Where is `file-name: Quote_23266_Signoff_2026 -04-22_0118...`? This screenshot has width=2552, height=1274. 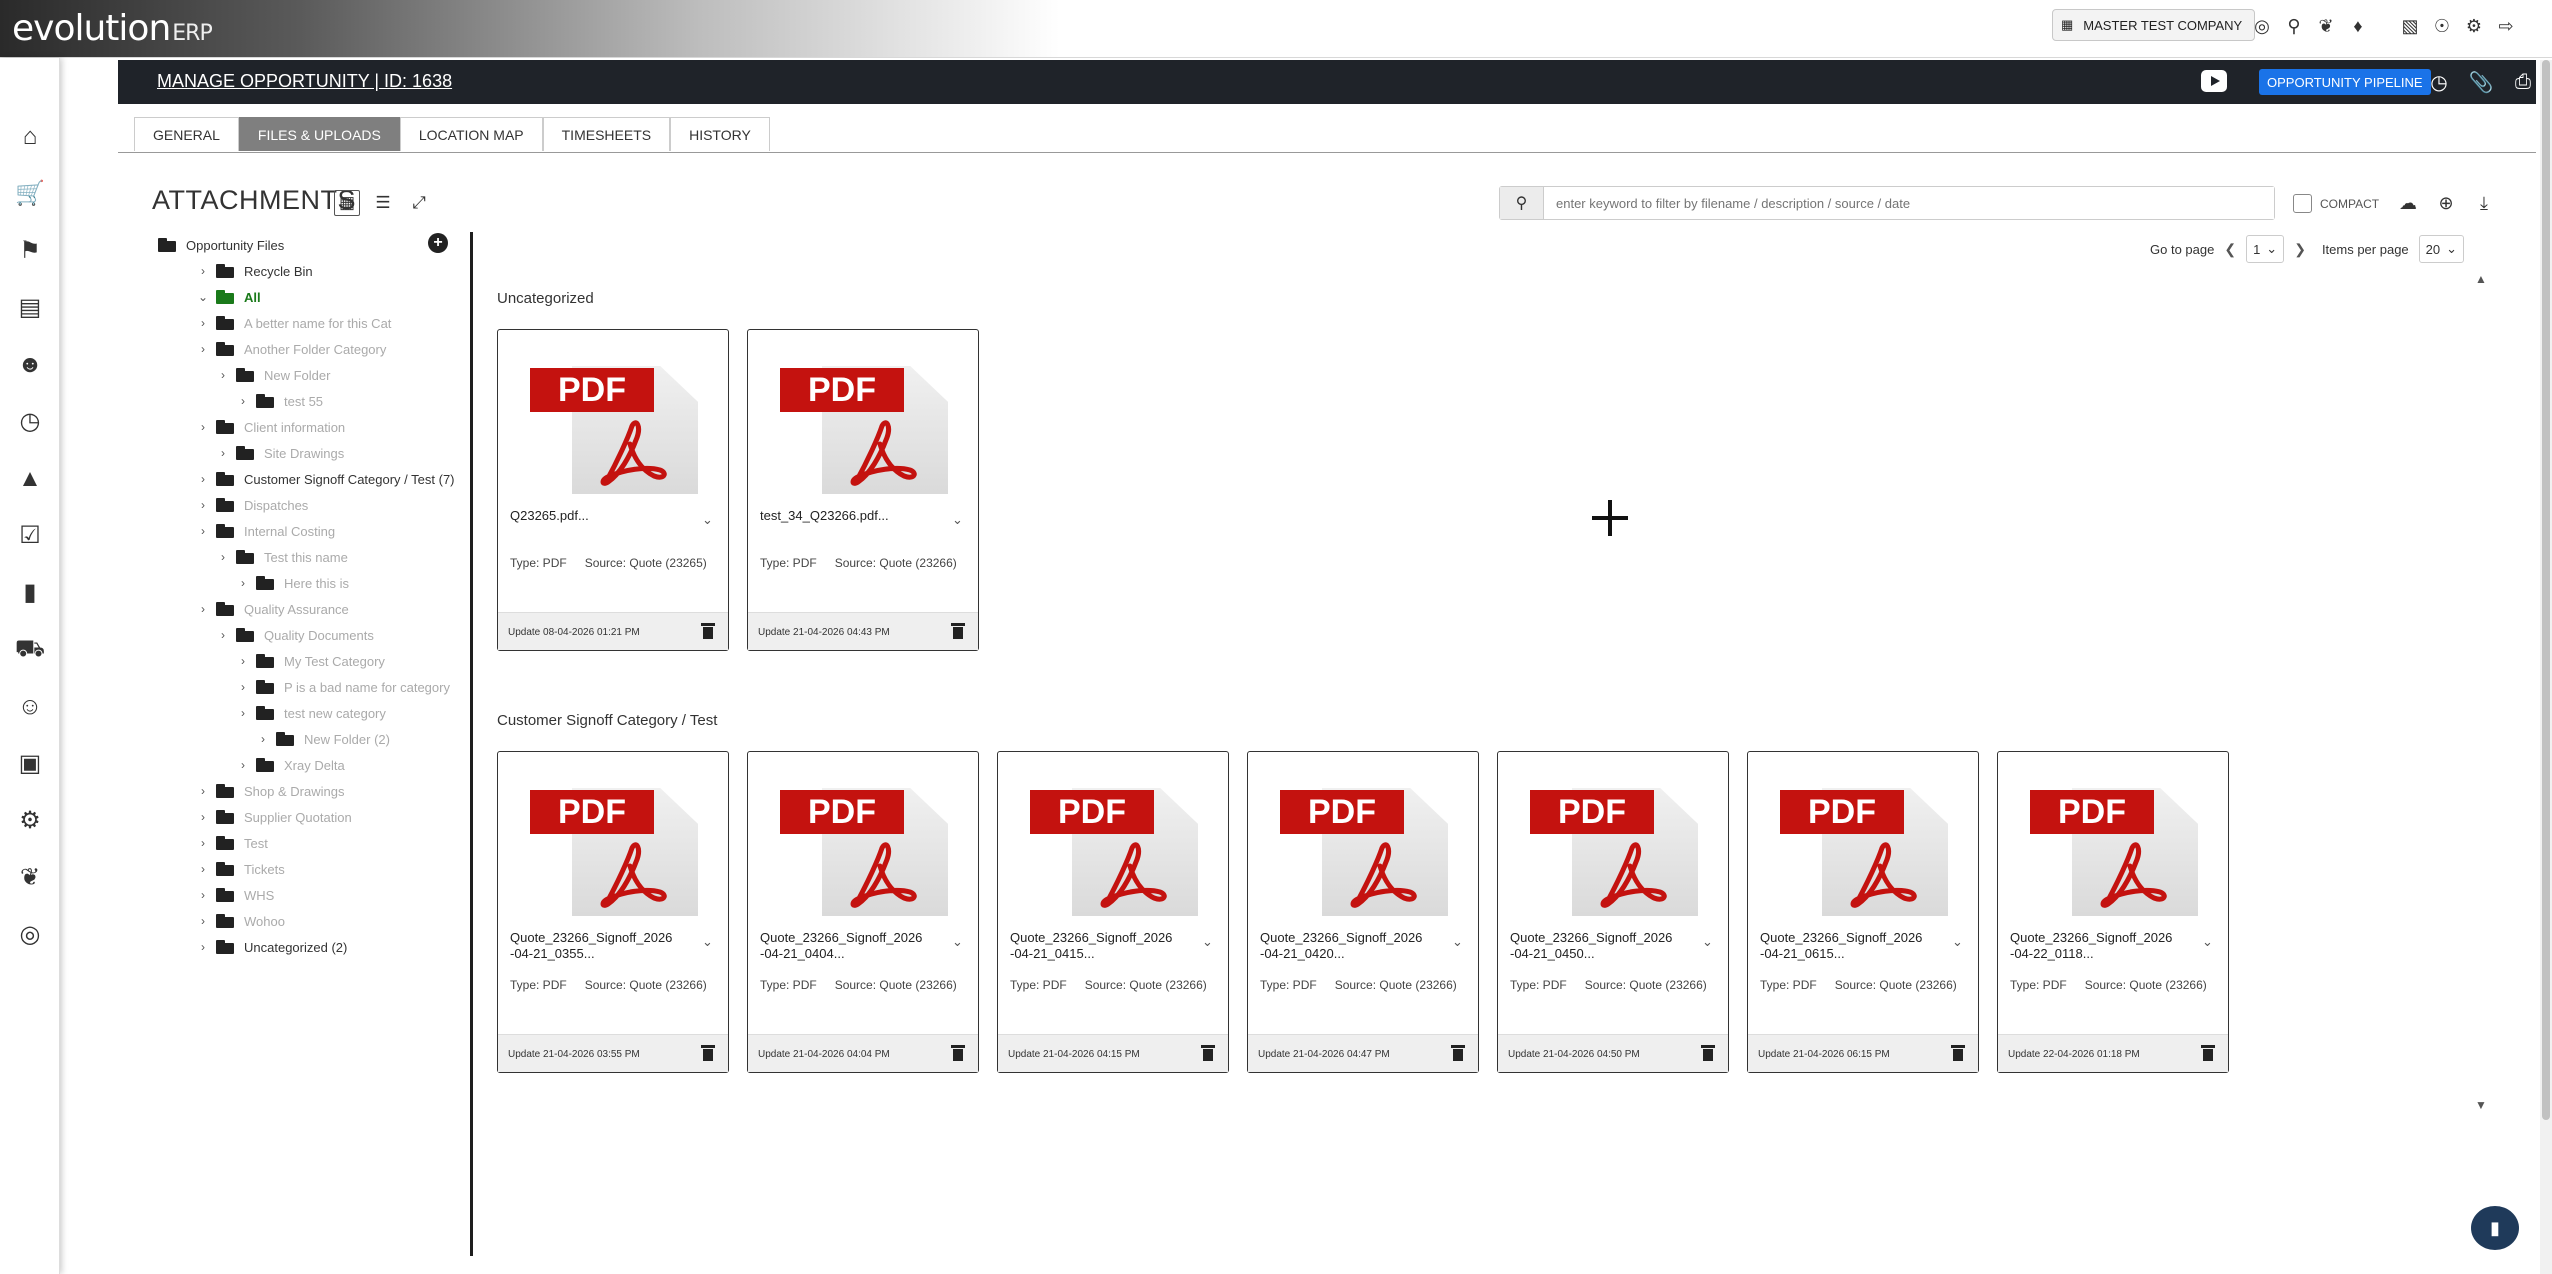 file-name: Quote_23266_Signoff_2026 -04-22_0118... is located at coordinates (2100, 946).